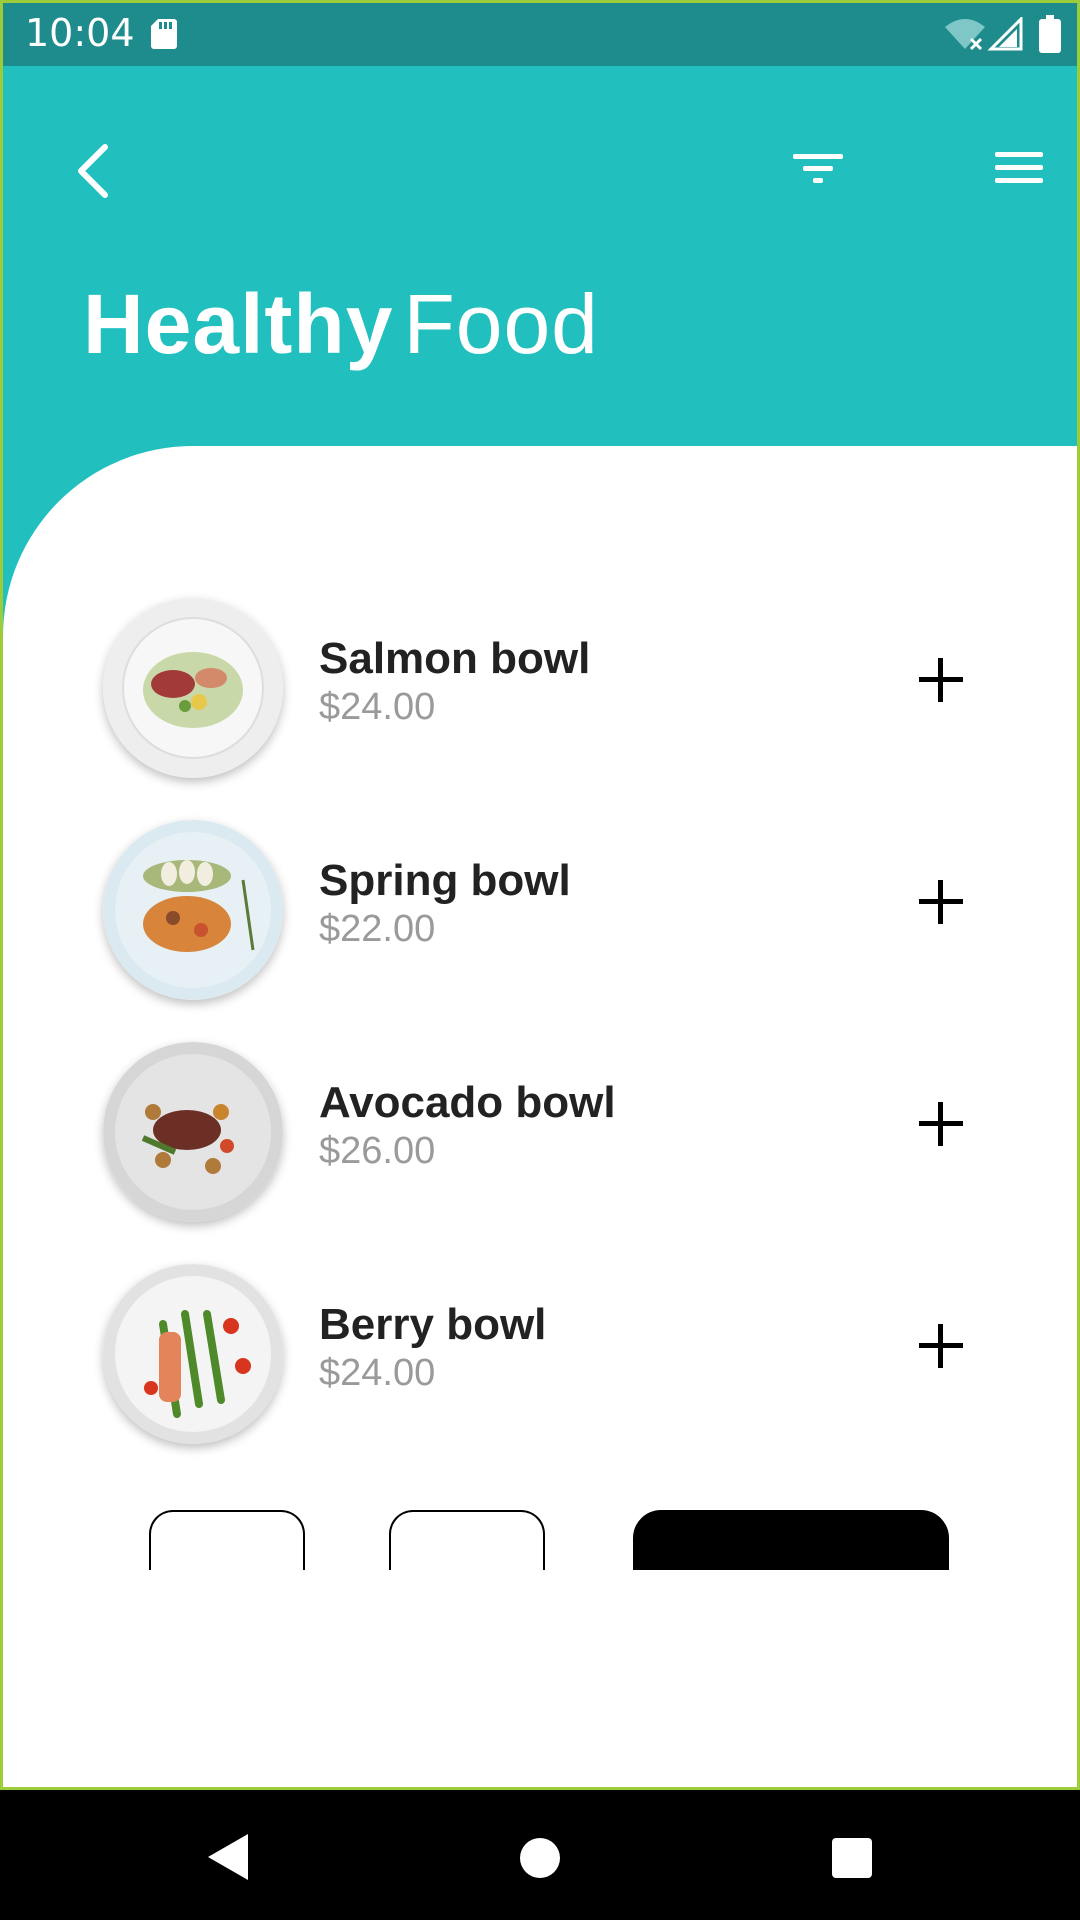 This screenshot has height=1920, width=1080. Describe the element at coordinates (228, 1857) in the screenshot. I see `nav-back-icon` at that location.